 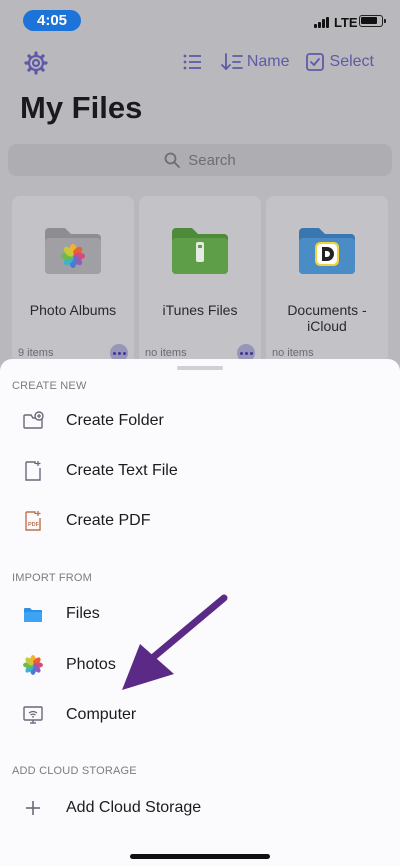 What do you see at coordinates (200, 368) in the screenshot?
I see `sheet-grabber` at bounding box center [200, 368].